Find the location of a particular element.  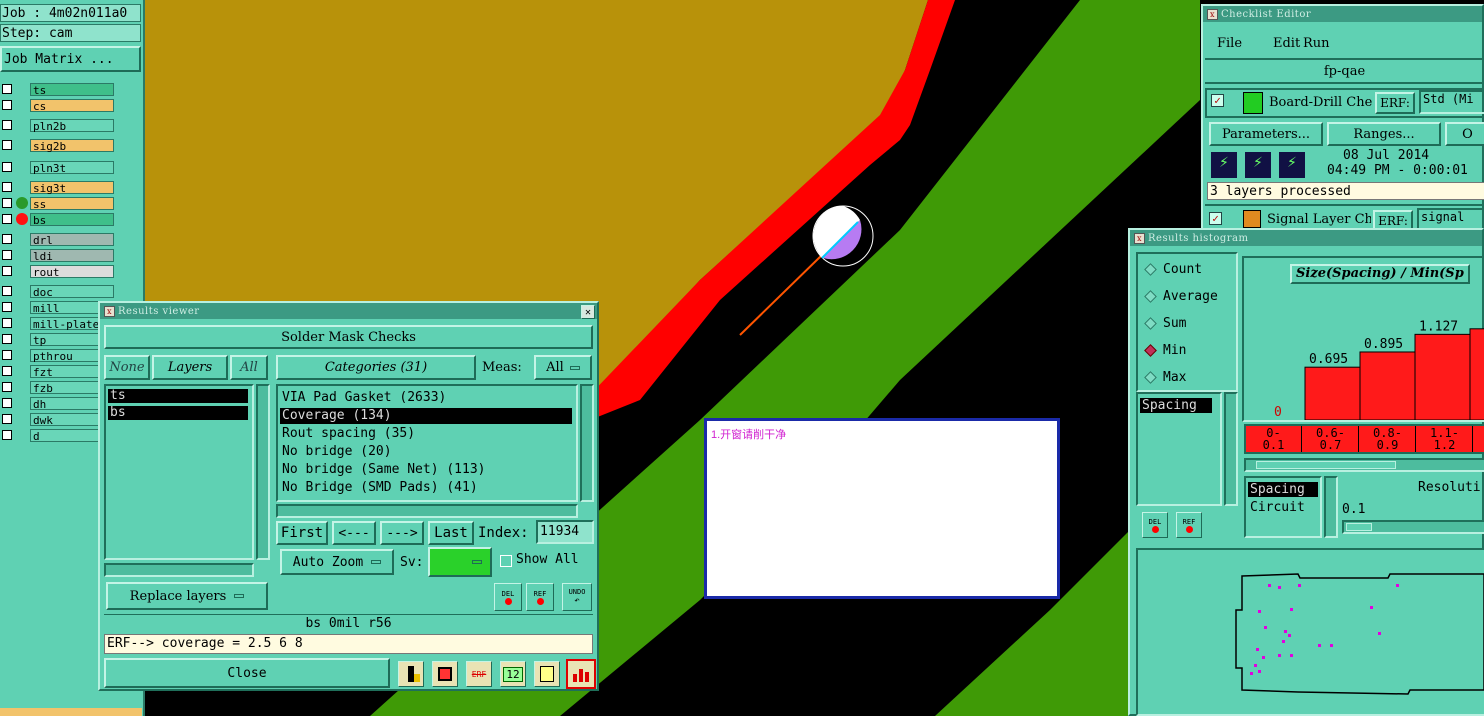

layer-row: pthrou is located at coordinates (57, 355).